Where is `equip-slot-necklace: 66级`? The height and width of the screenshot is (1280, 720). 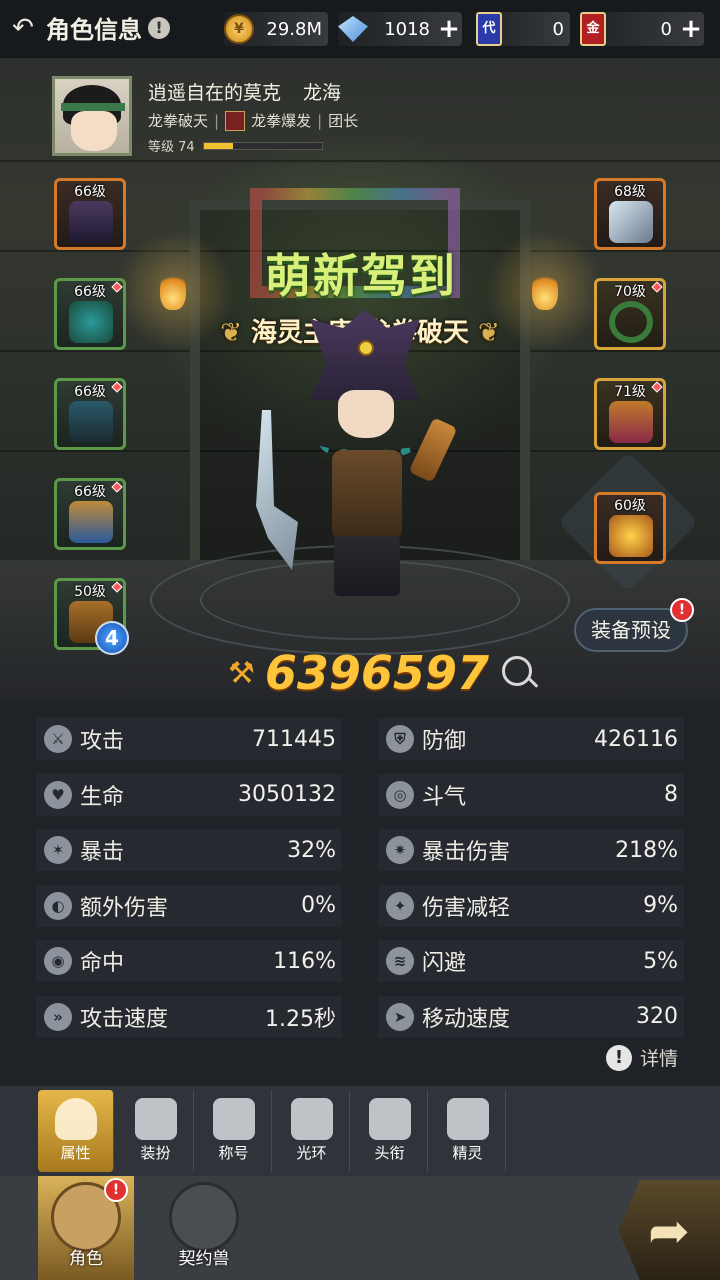
equip-slot-necklace: 66级 is located at coordinates (90, 314).